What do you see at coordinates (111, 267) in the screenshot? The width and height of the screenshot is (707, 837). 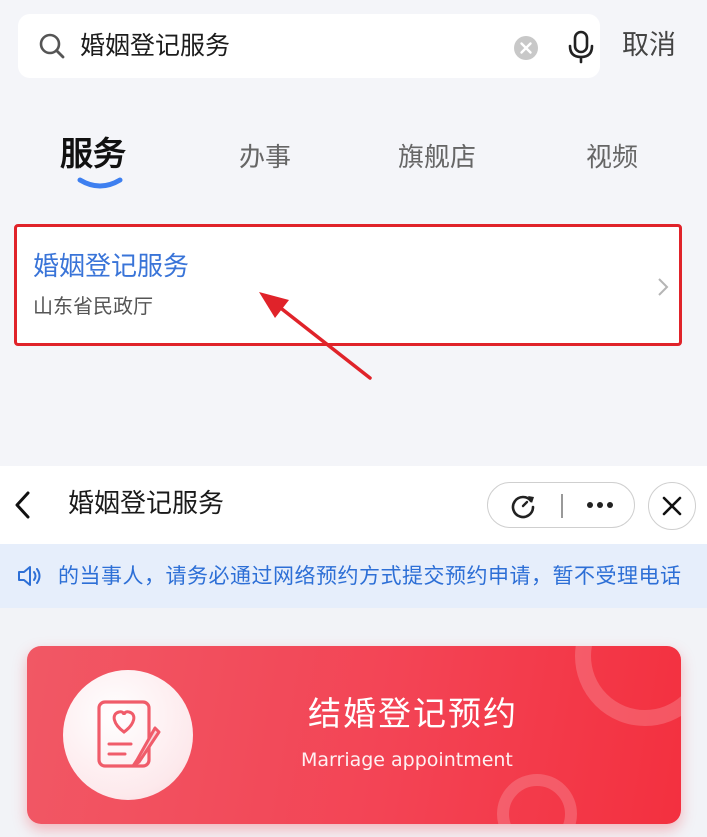 I see `result-title: 婚姻登记服务` at bounding box center [111, 267].